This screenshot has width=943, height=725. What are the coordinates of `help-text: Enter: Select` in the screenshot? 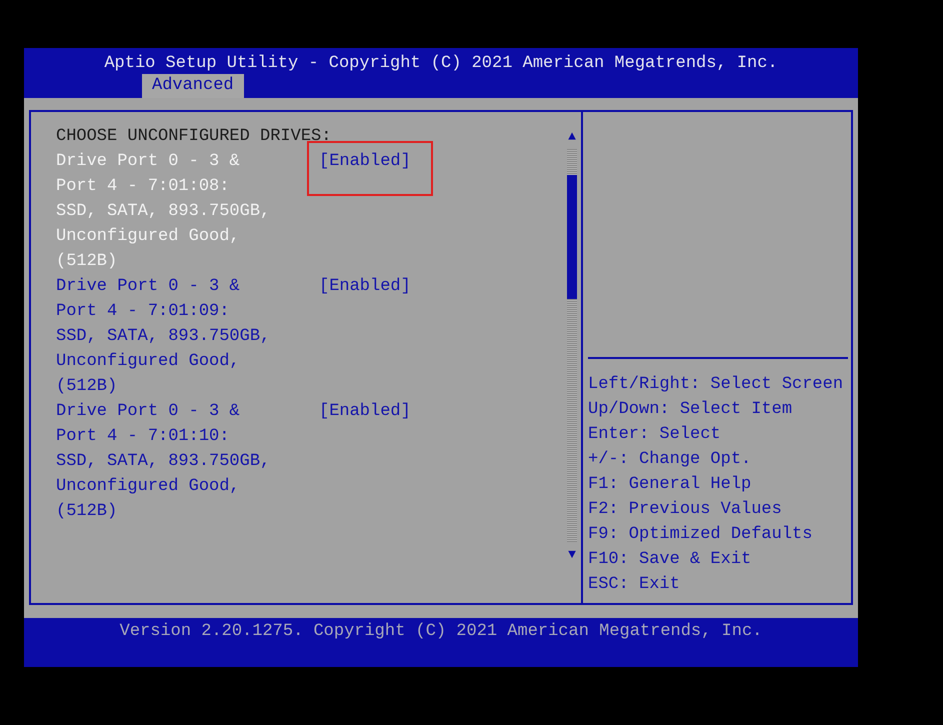 It's located at (655, 435).